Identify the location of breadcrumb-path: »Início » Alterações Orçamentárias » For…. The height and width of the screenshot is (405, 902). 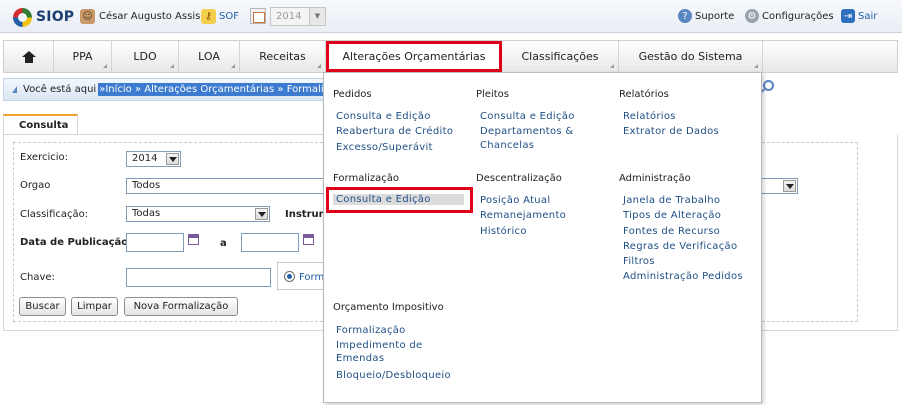
(217, 89).